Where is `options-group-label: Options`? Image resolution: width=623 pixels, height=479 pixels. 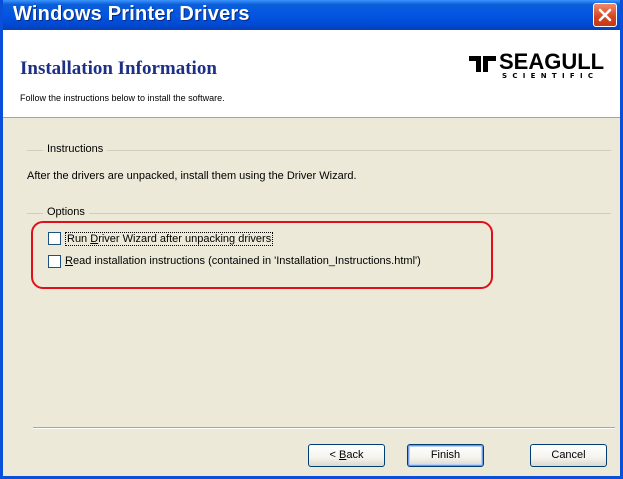
options-group-label: Options is located at coordinates (66, 212).